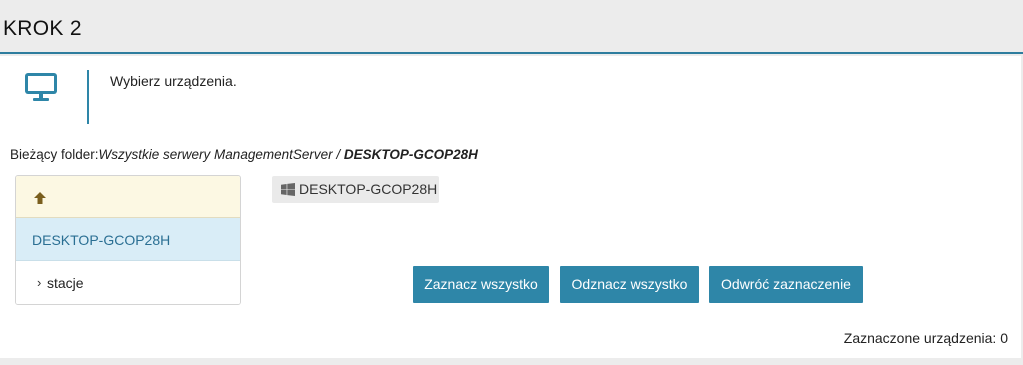 The height and width of the screenshot is (365, 1023). I want to click on tree-item-label: DESKTOP-GCOP28H, so click(101, 240).